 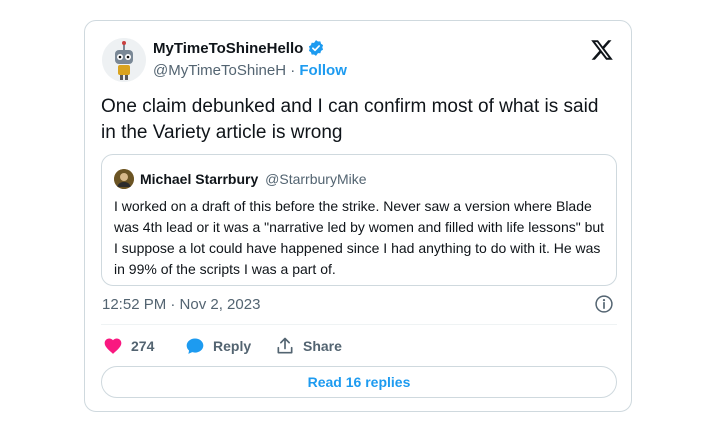 I want to click on reply-bubble-icon, so click(x=195, y=346).